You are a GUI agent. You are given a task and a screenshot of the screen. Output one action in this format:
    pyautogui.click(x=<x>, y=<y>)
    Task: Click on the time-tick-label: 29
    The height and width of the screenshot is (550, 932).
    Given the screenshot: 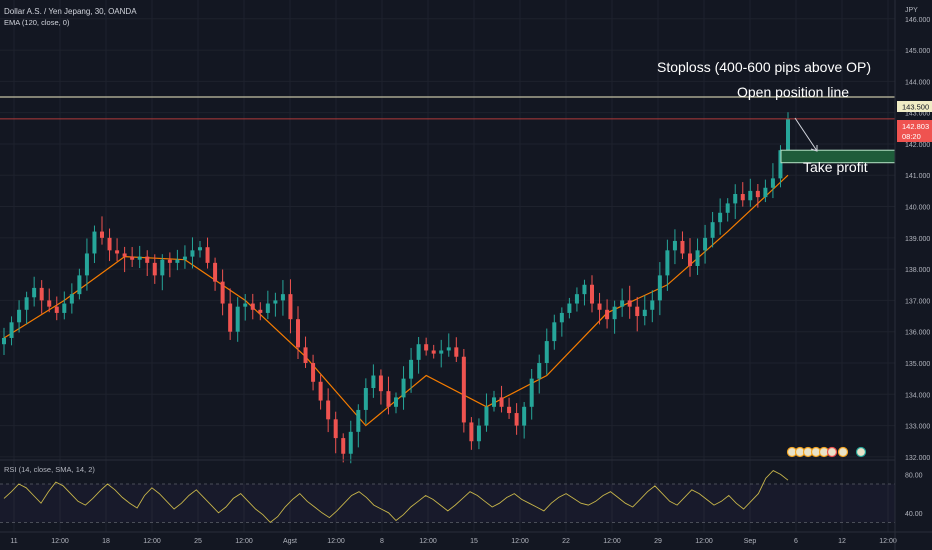 What is the action you would take?
    pyautogui.click(x=658, y=541)
    